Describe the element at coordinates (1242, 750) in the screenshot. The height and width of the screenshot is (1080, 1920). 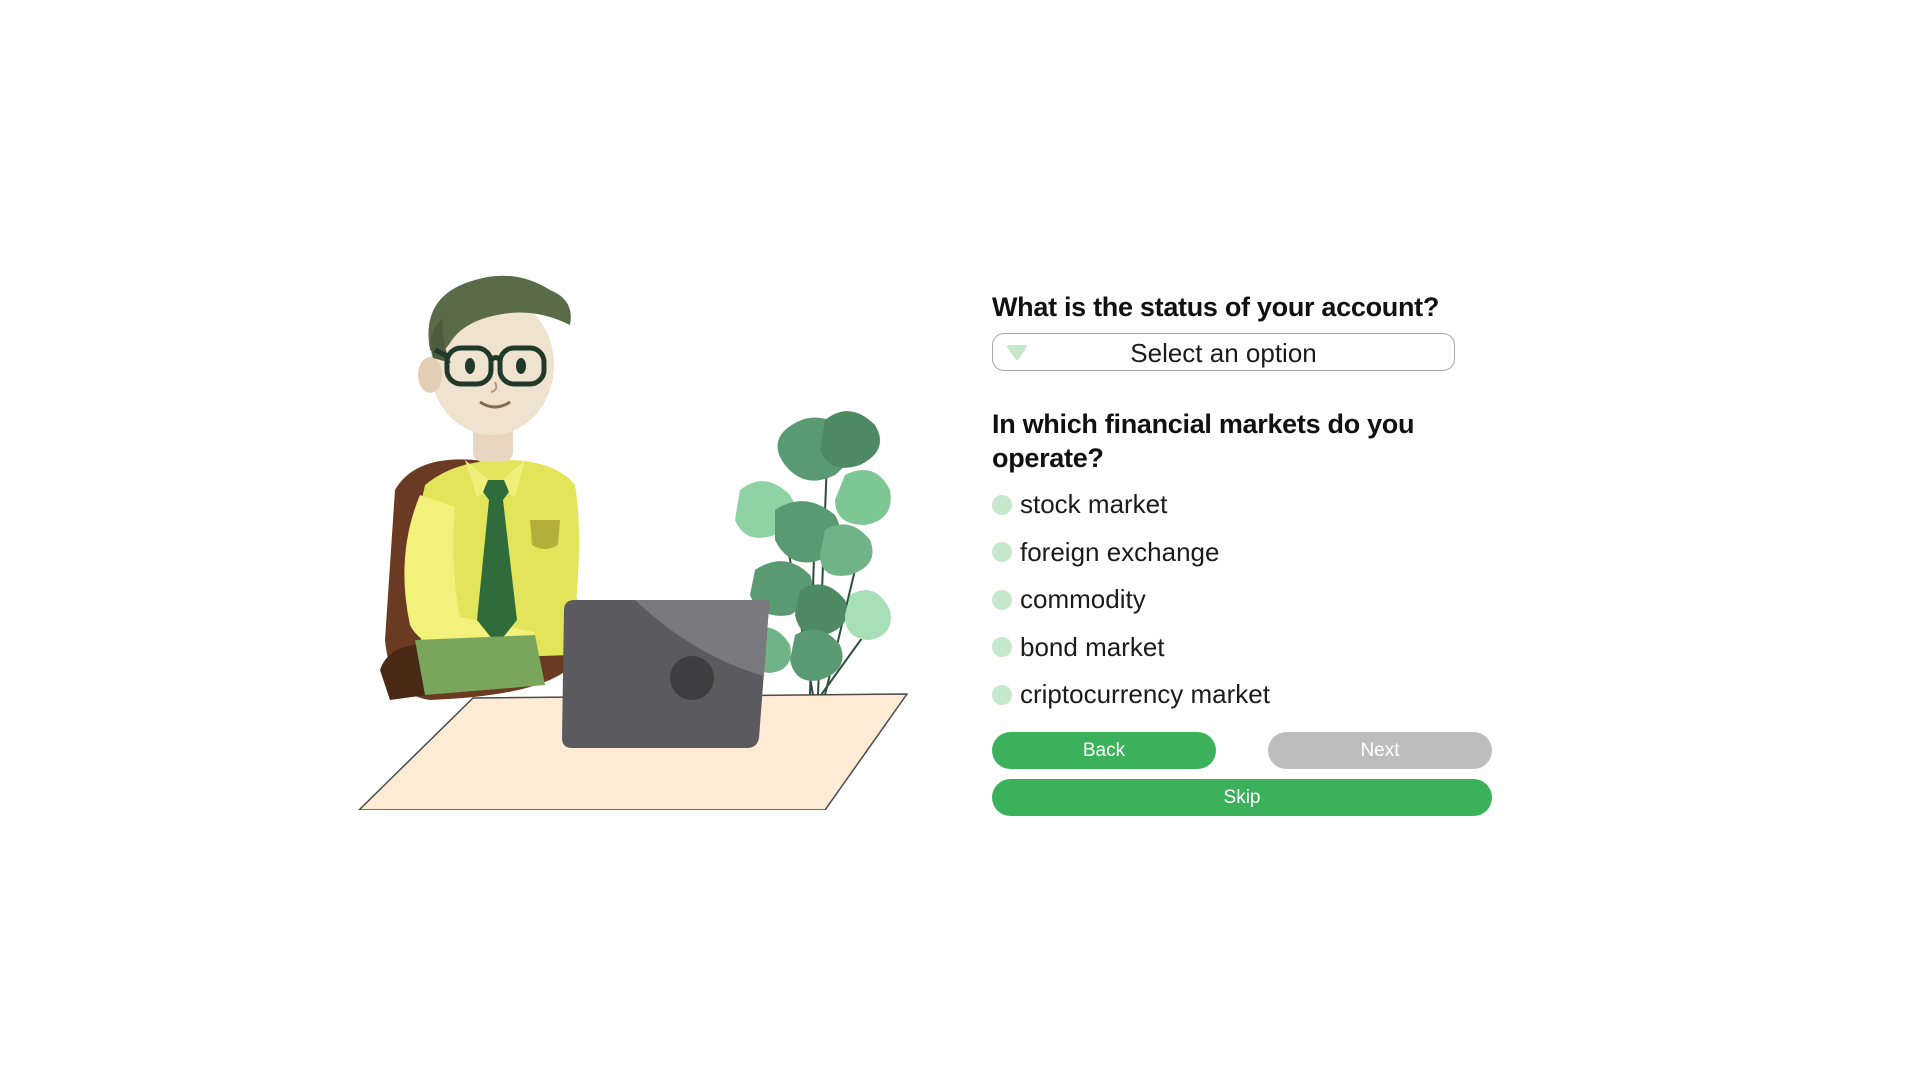
I see `navigation-buttons: Back Next` at that location.